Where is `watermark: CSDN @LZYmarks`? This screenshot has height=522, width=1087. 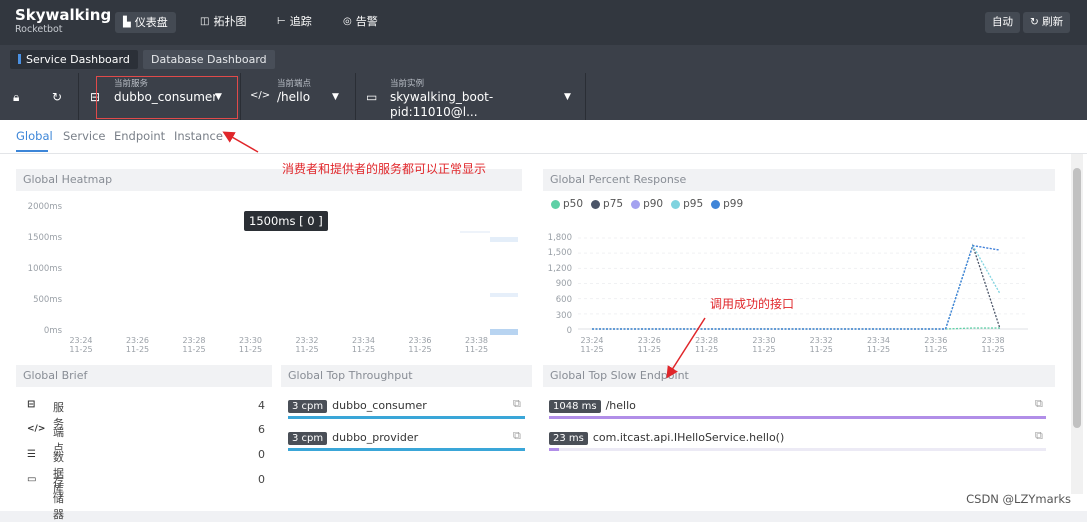 watermark: CSDN @LZYmarks is located at coordinates (1018, 499).